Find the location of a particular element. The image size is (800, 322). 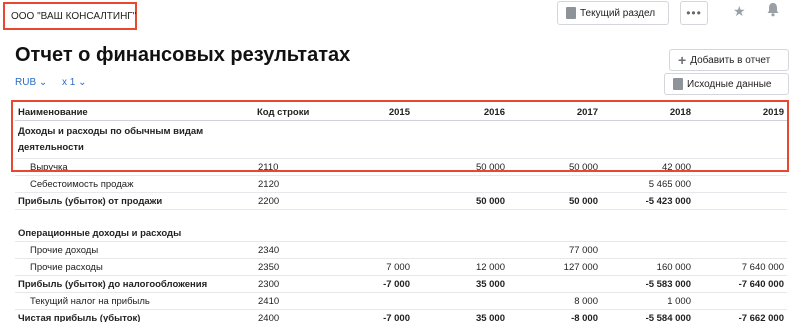

row-value-2015: 7 000 is located at coordinates (398, 267).